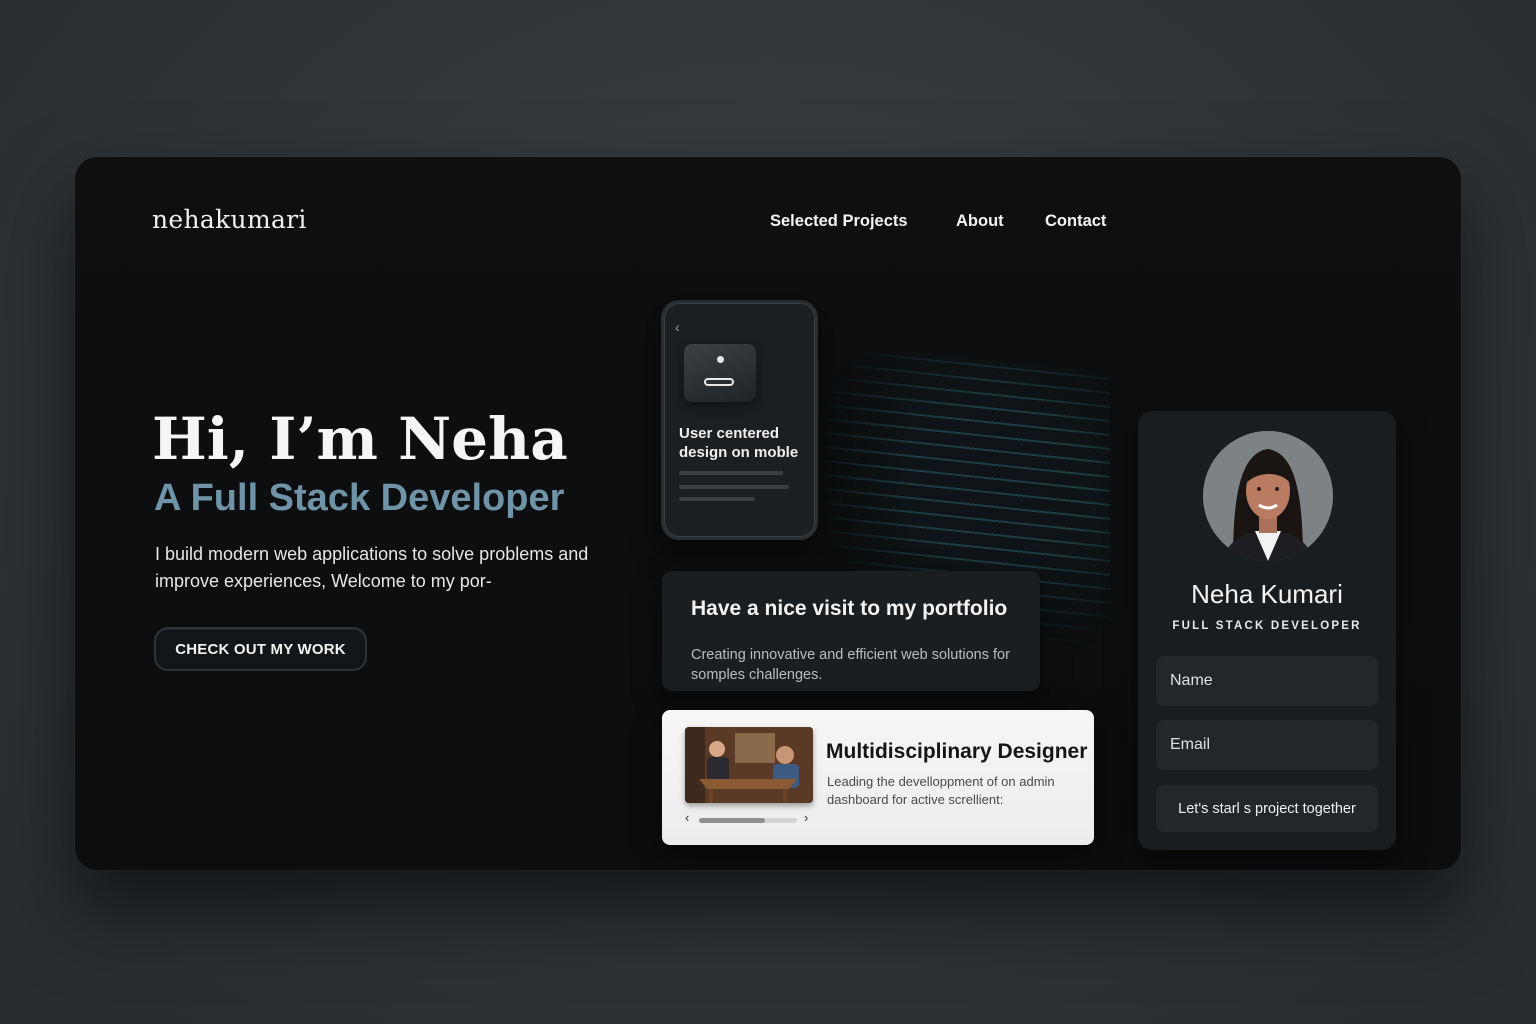  What do you see at coordinates (360, 439) in the screenshot?
I see `hero-title: Hi, I’m Neha` at bounding box center [360, 439].